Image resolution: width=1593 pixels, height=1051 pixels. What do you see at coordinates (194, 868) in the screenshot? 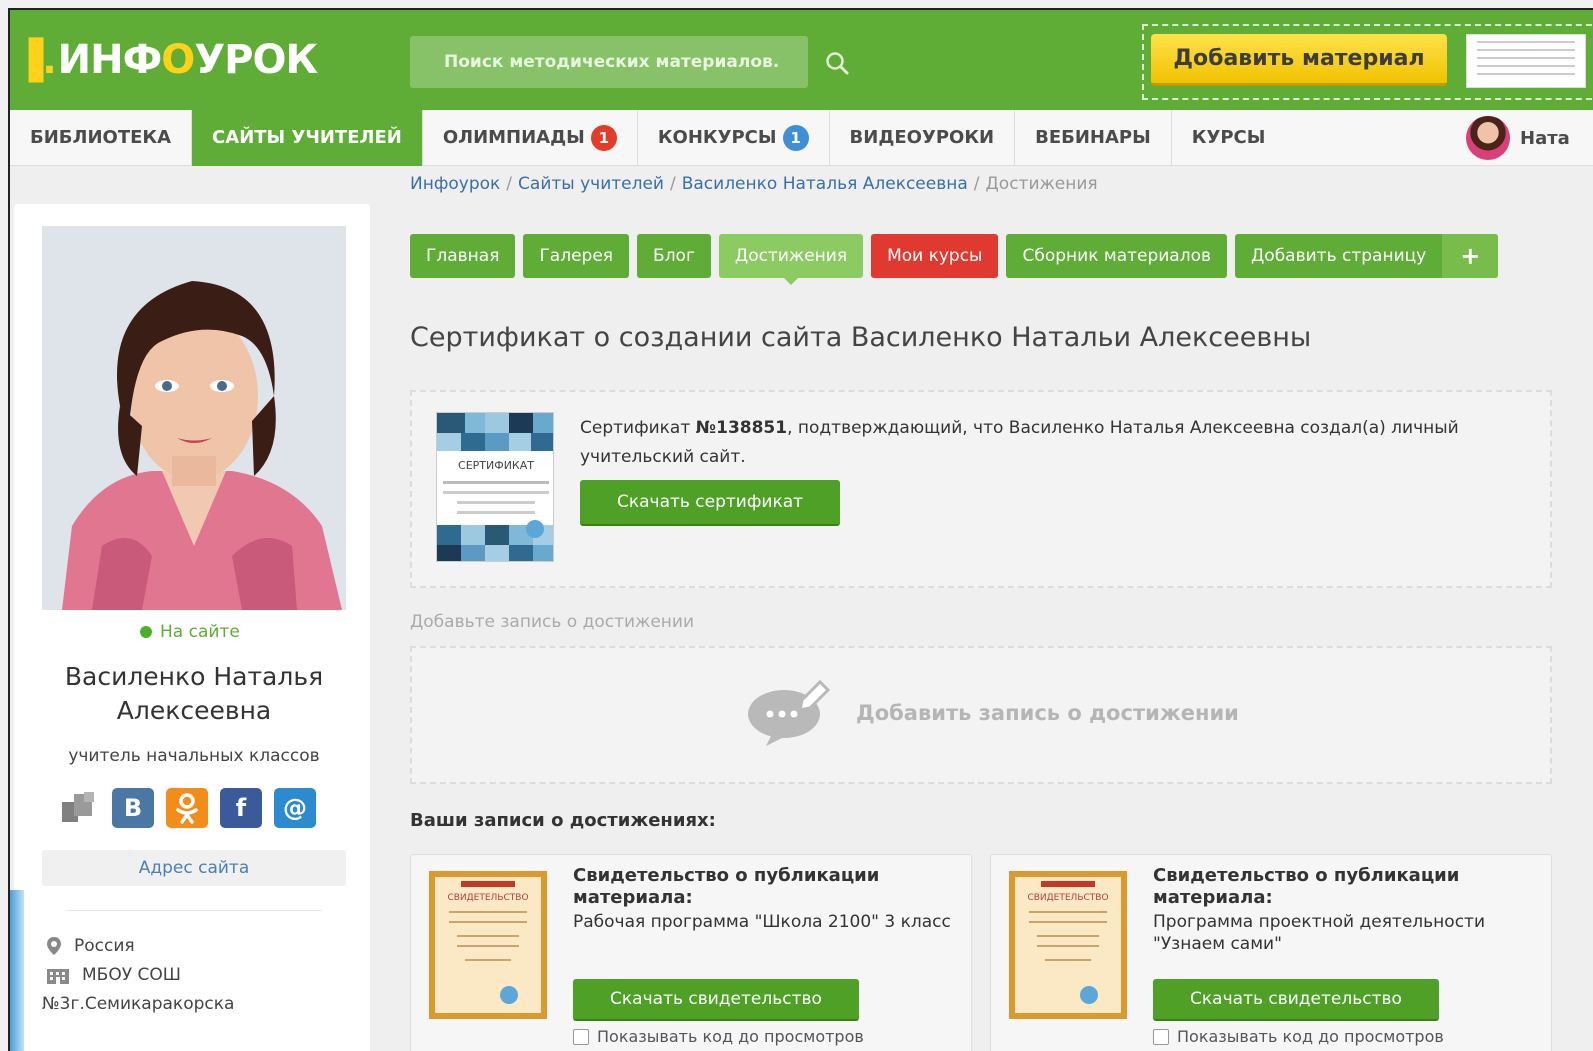
I see `site-address-link: Адрес сайта` at bounding box center [194, 868].